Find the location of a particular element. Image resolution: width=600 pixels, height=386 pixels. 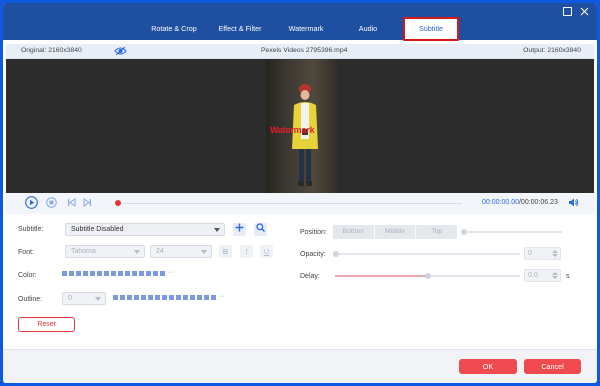

subtitle-select-value: Subtitle Disabled is located at coordinates (97, 229).